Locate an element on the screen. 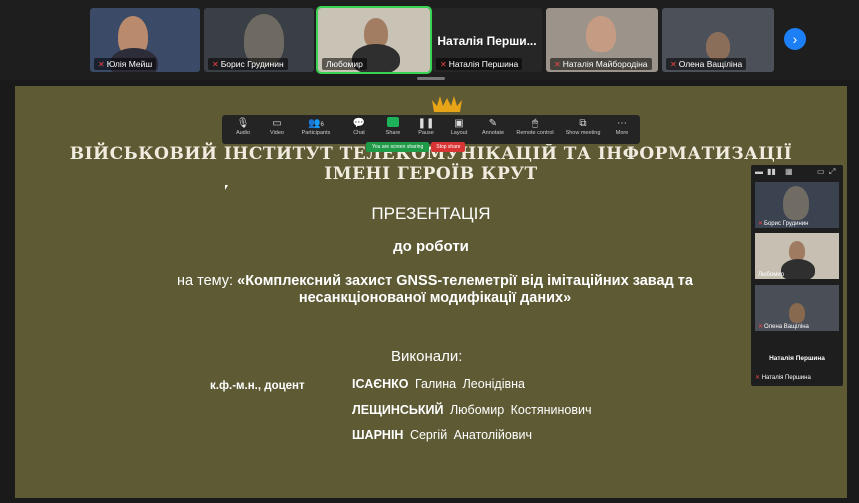 The height and width of the screenshot is (503, 859). performed-by-label: Виконали: is located at coordinates (427, 356).